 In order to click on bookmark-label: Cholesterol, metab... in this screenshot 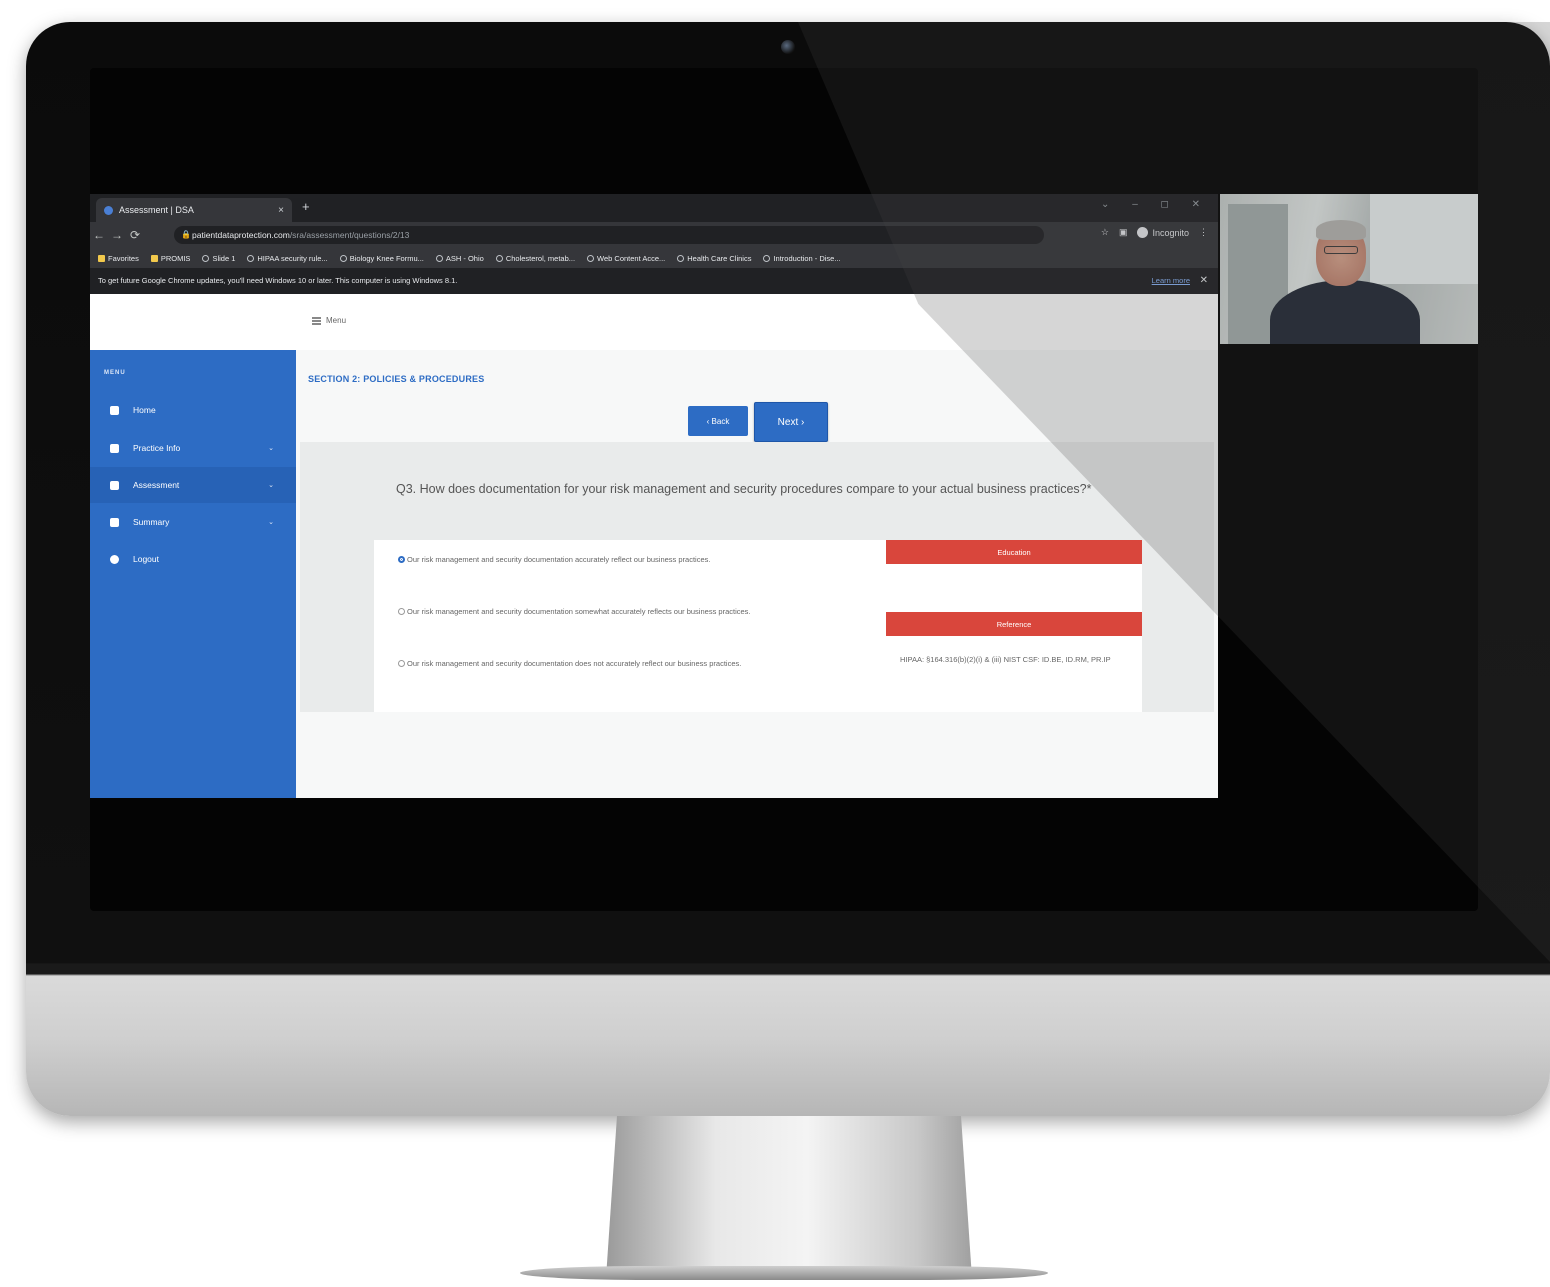, I will do `click(540, 258)`.